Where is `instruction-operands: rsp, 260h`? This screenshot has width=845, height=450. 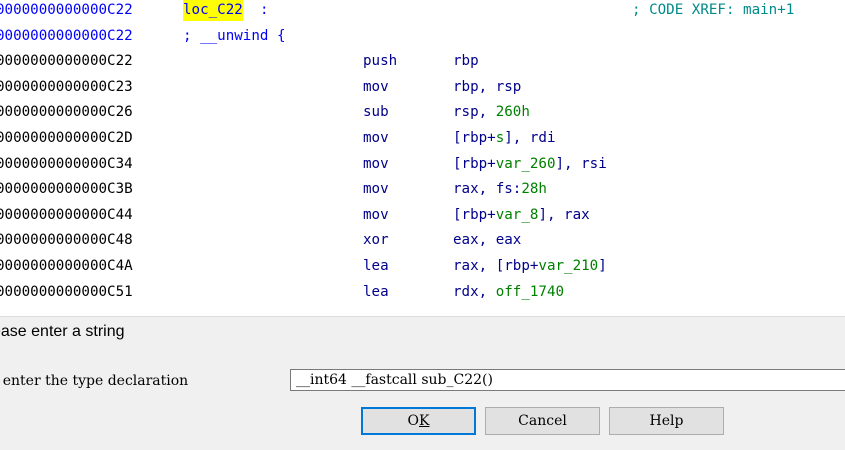
instruction-operands: rsp, 260h is located at coordinates (491, 112).